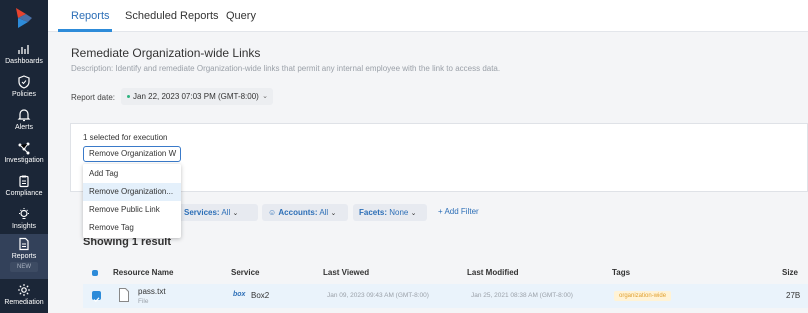 The height and width of the screenshot is (313, 808). What do you see at coordinates (643, 296) in the screenshot?
I see `tag-badge: organization-wide` at bounding box center [643, 296].